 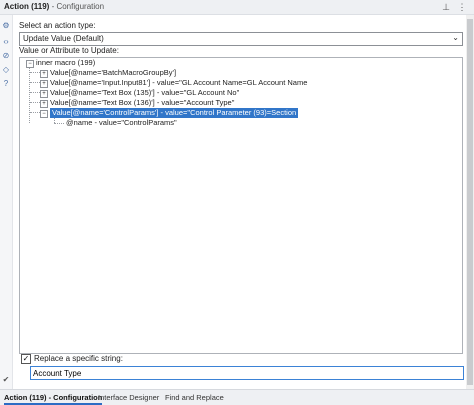 I want to click on scrollbar-thumb, so click(x=470, y=202).